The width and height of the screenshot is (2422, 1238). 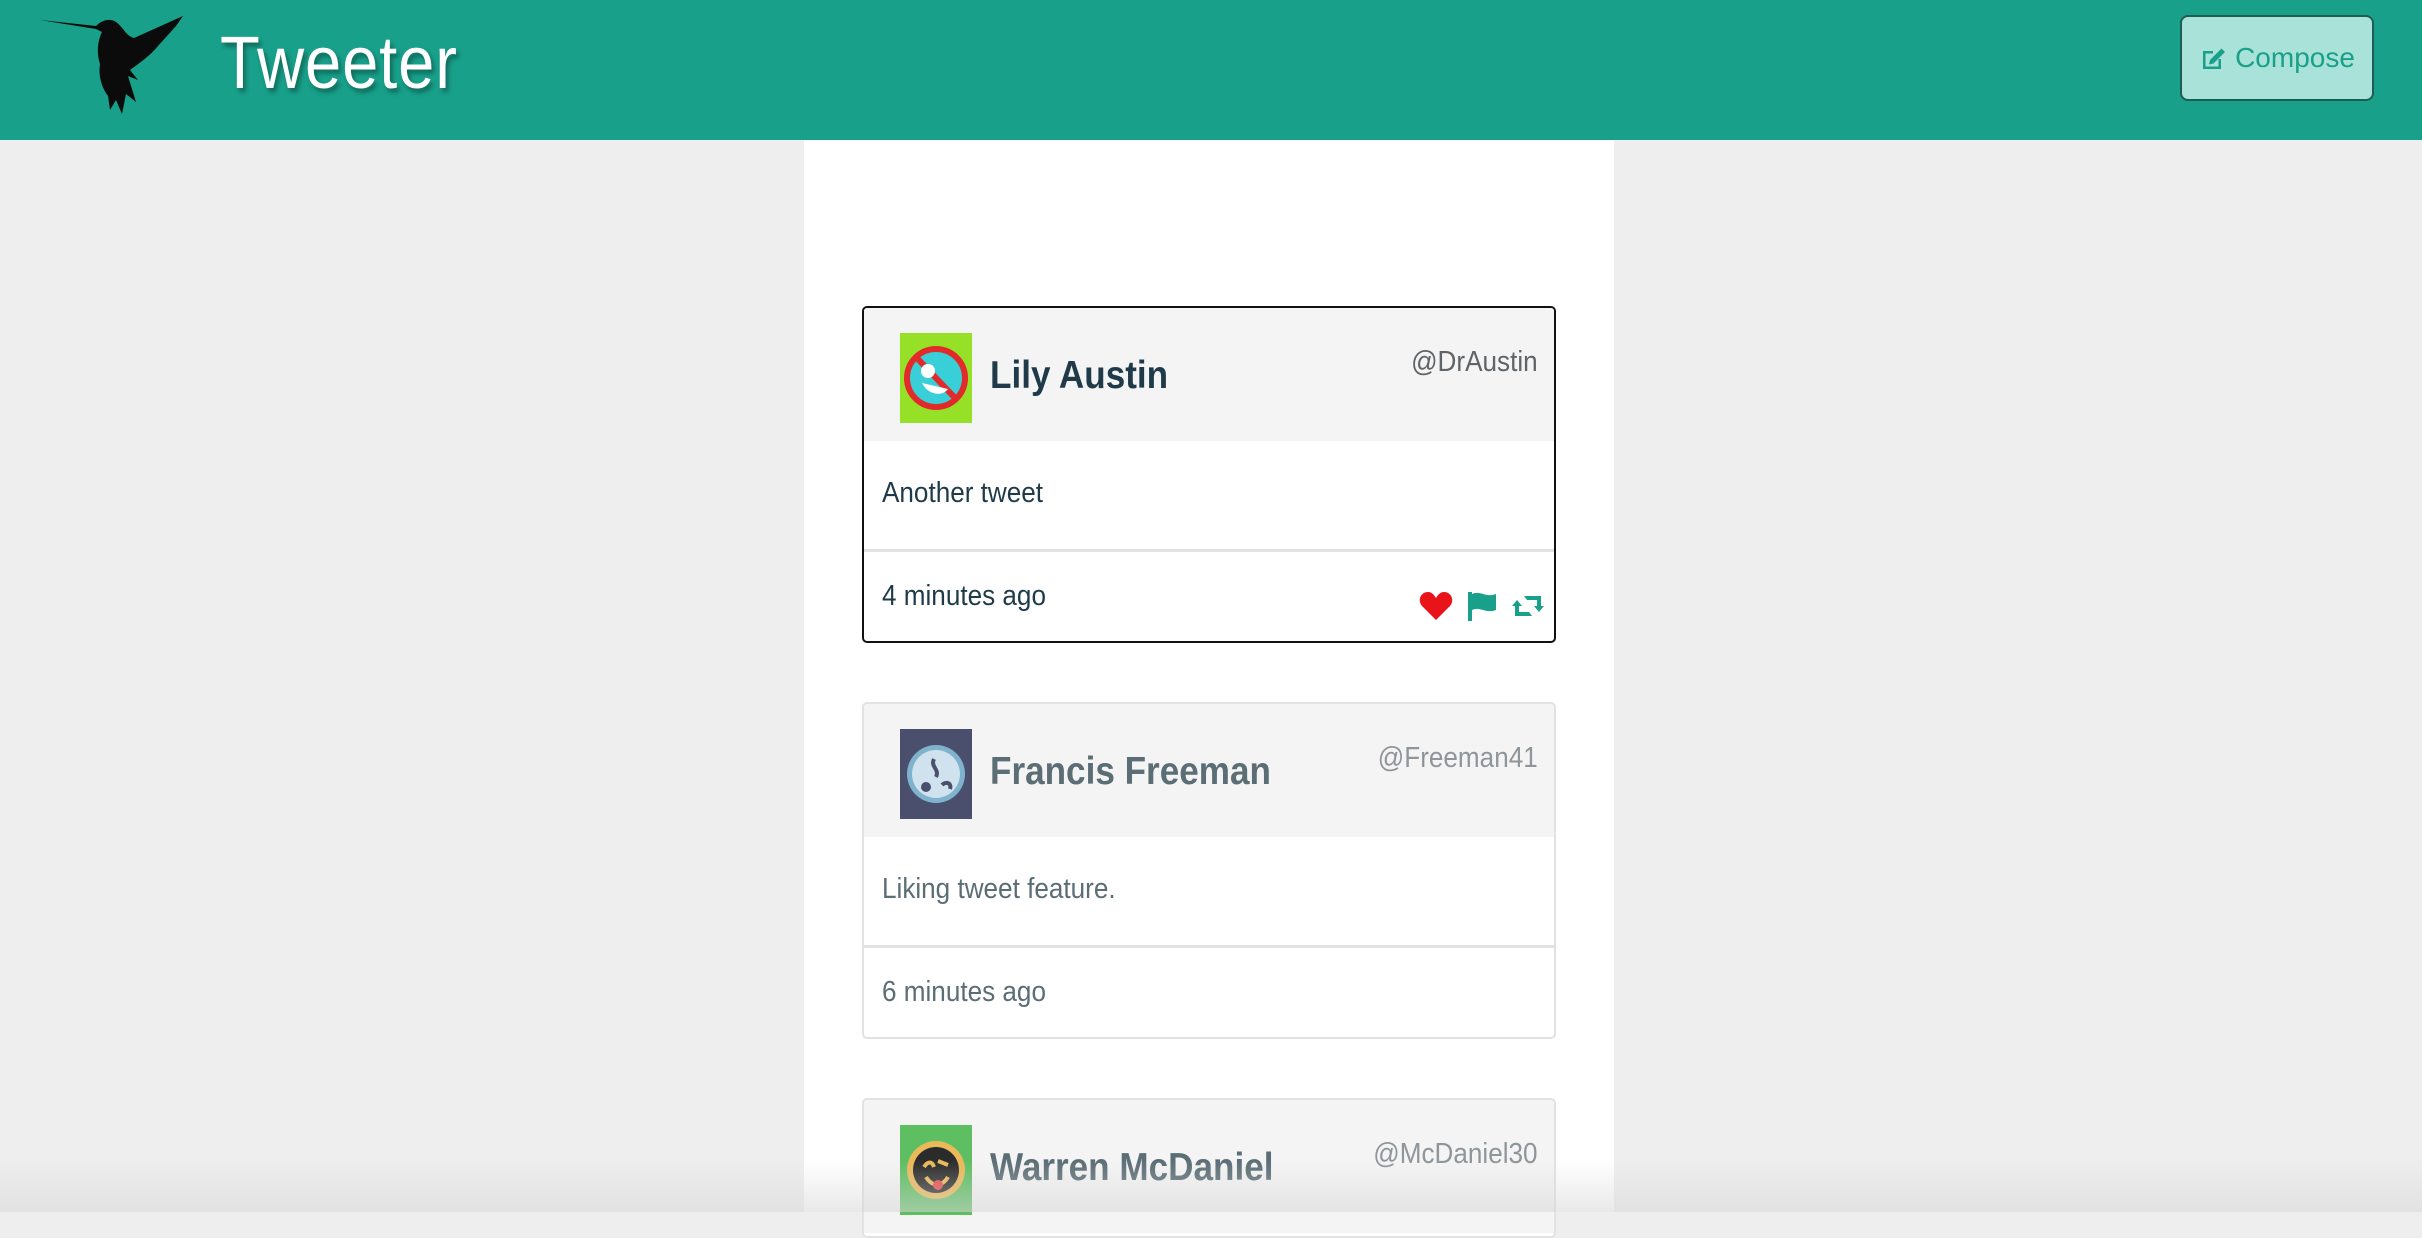 I want to click on tweet-header: Warren McDaniel @McDaniel30, so click(x=1209, y=1166).